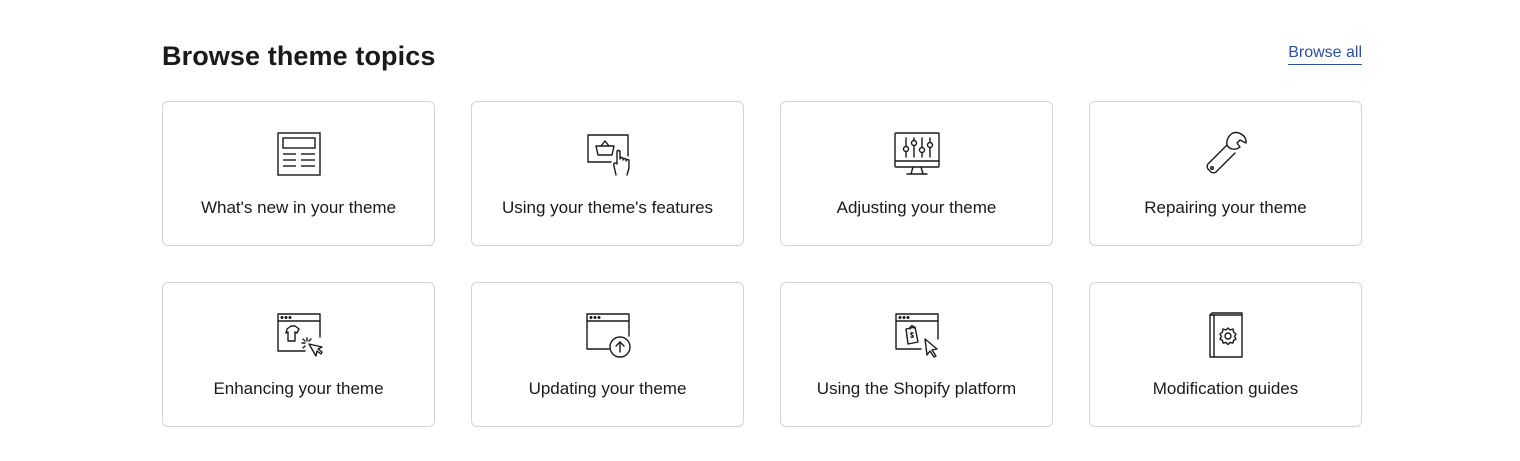  I want to click on topic-card-label: Using the Shopify platform, so click(916, 388).